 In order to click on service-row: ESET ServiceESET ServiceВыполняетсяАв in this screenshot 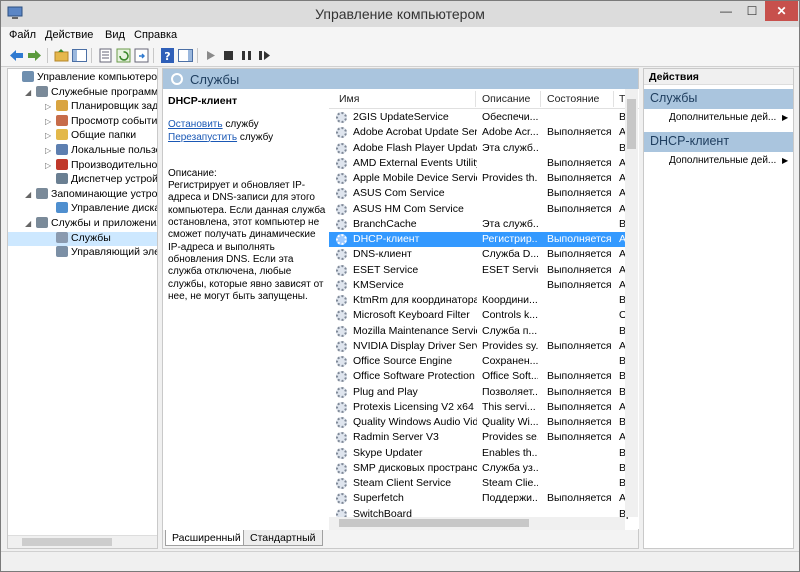, I will do `click(479, 270)`.